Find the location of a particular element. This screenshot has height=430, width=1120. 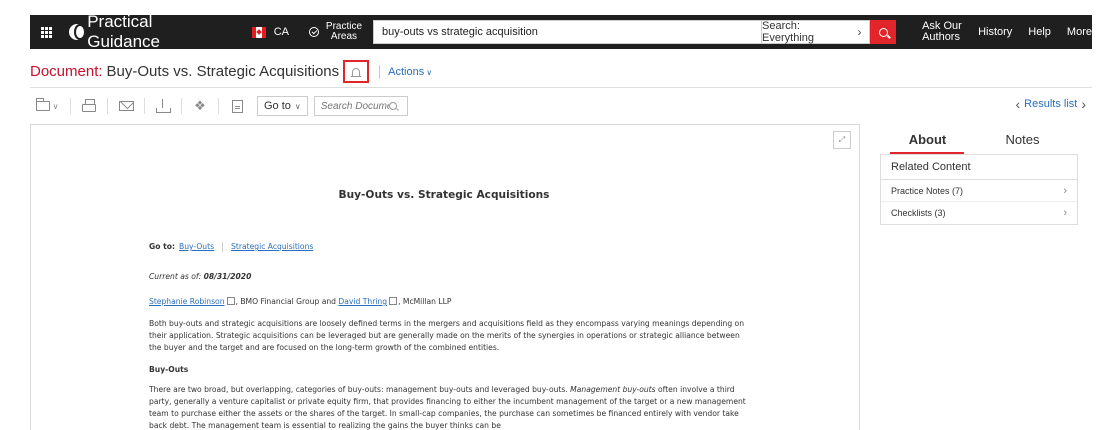

related-practice-notes-row: Practice Notes (7) › is located at coordinates (979, 191).